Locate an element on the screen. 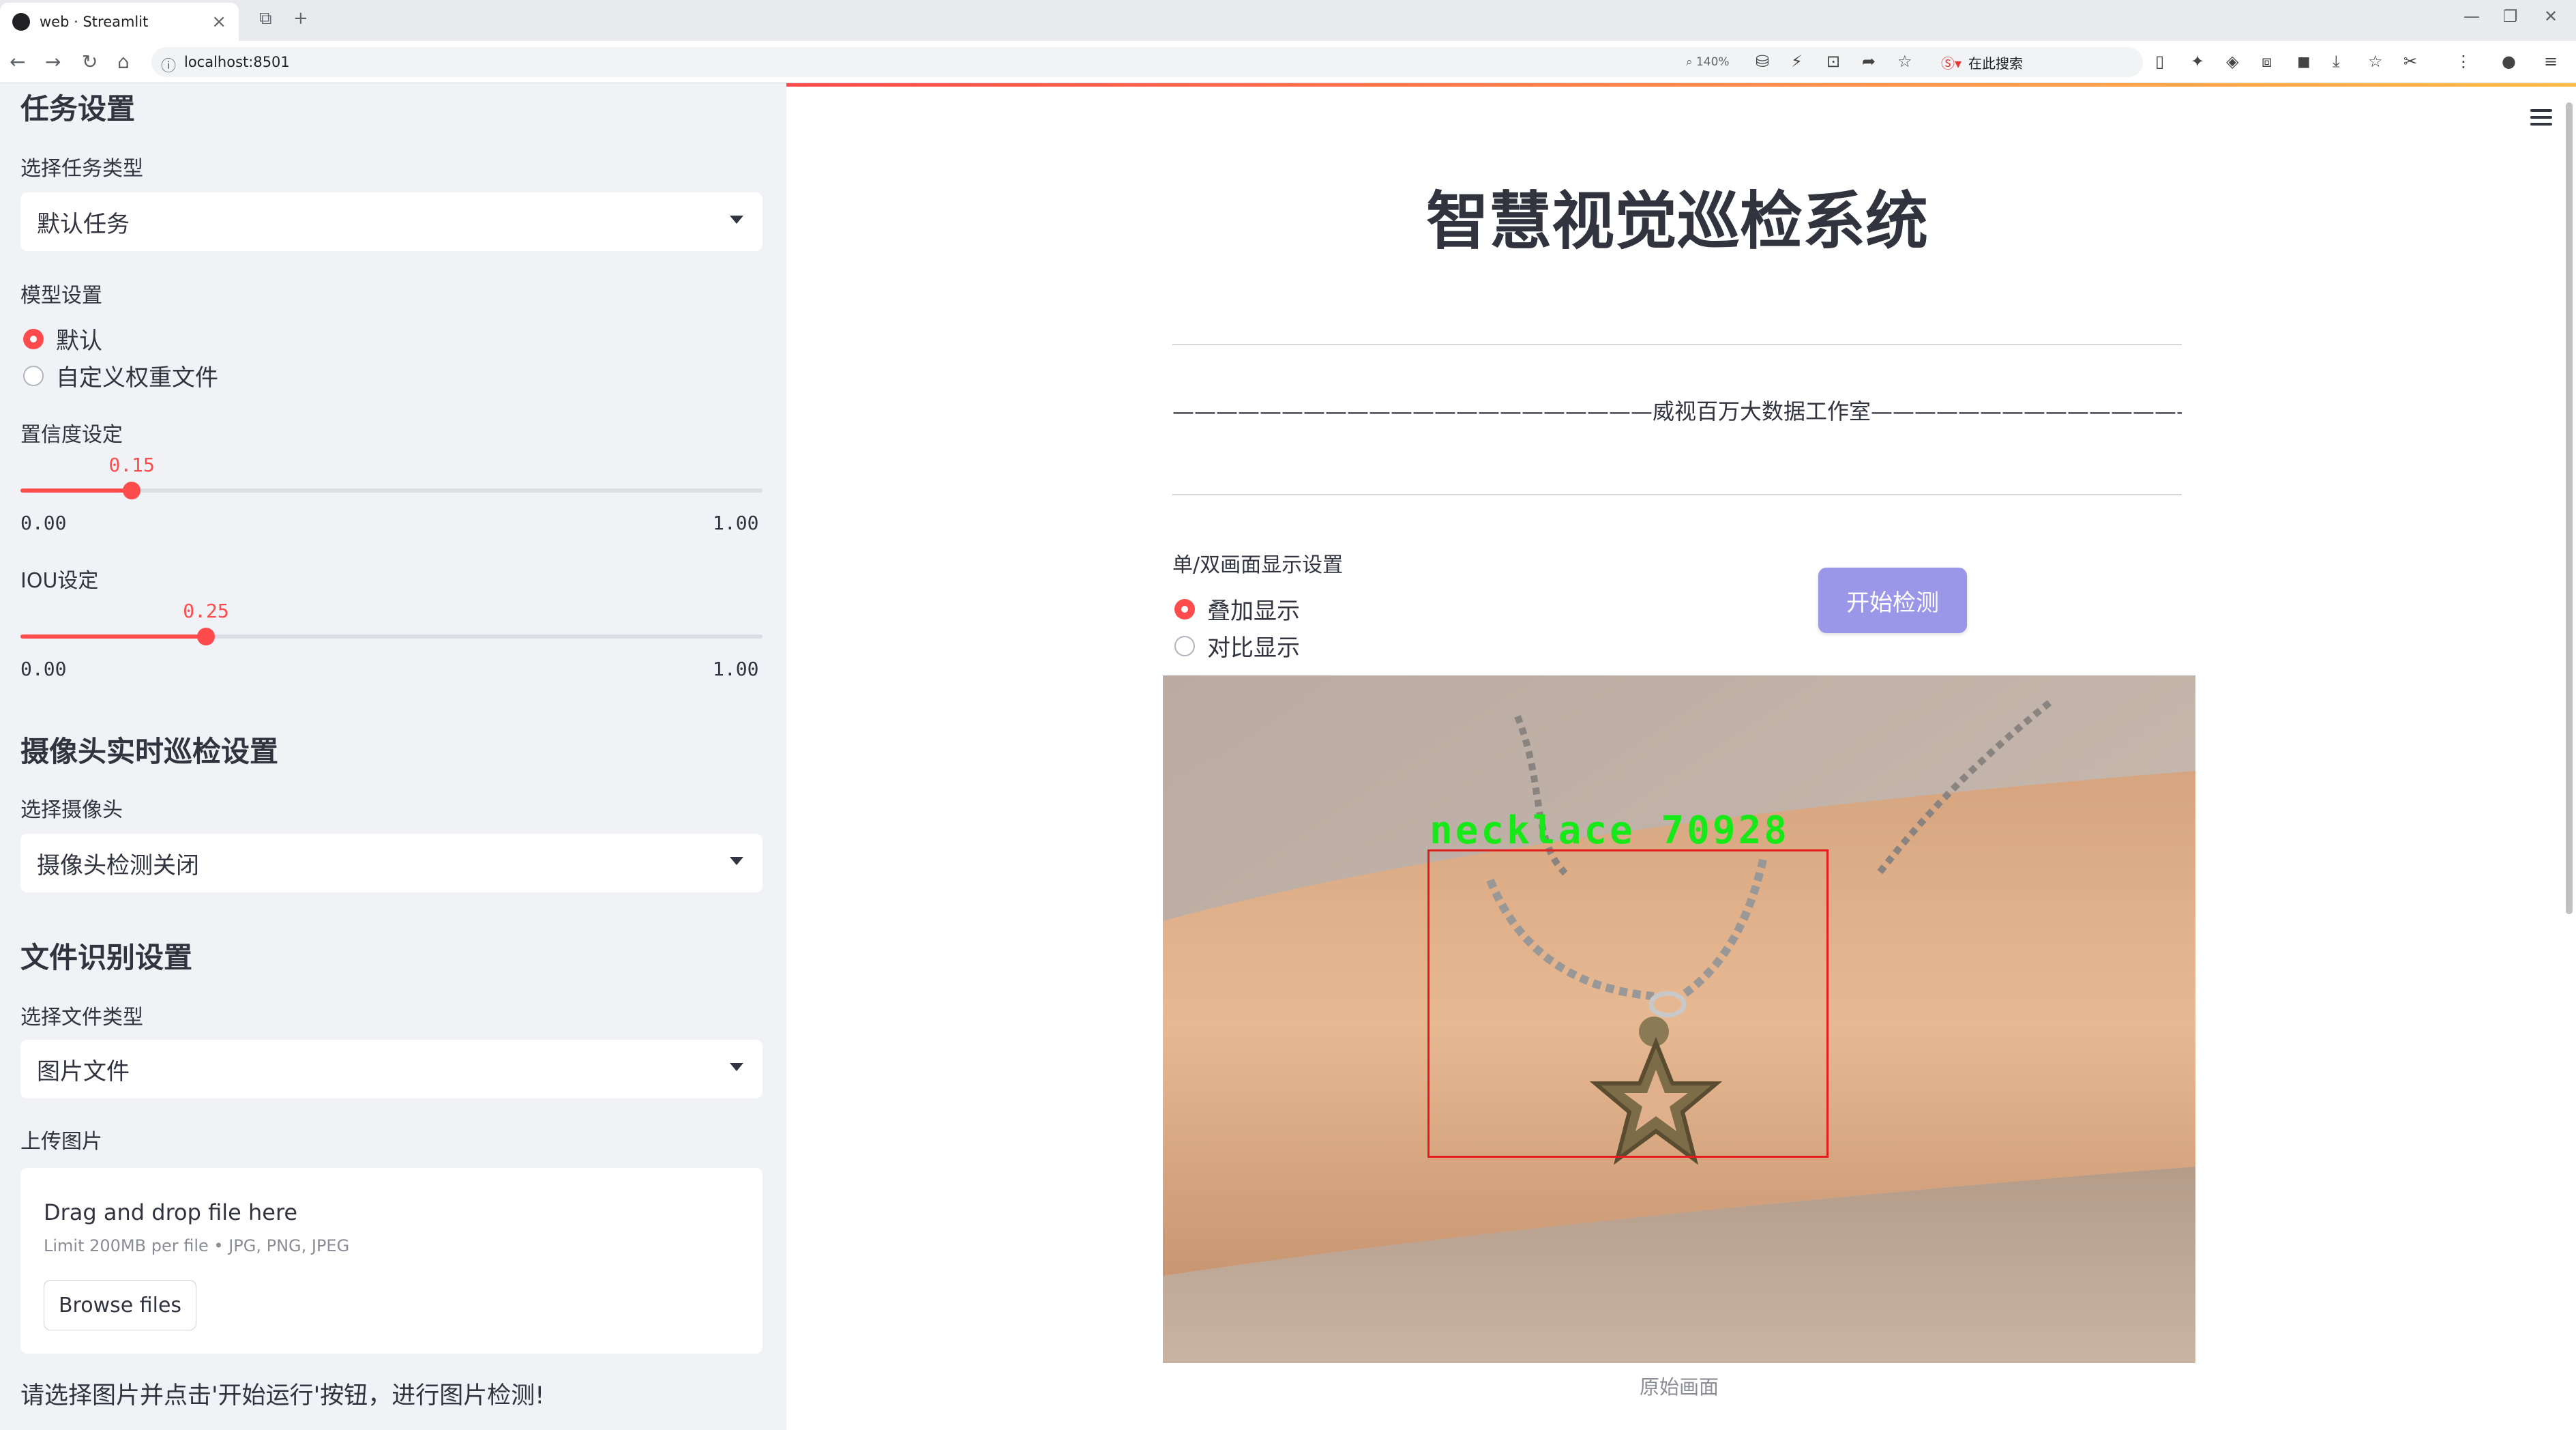 The width and height of the screenshot is (2576, 1430). camera-select-label: 选择摄像头 is located at coordinates (71, 810).